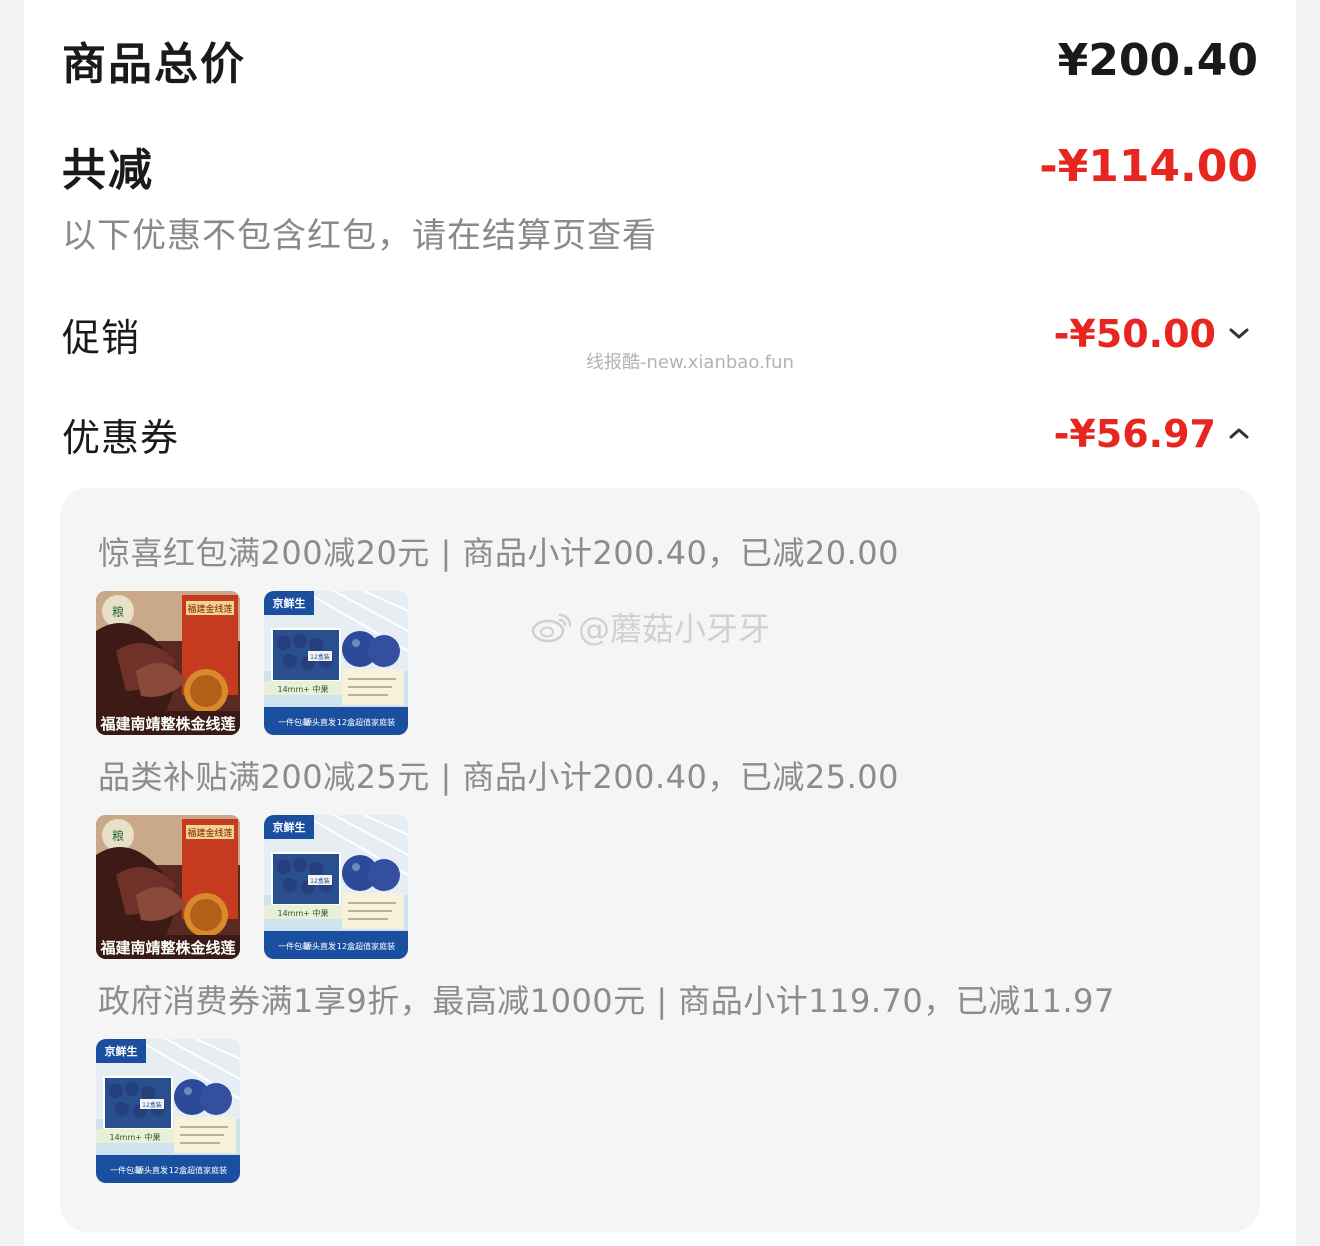  What do you see at coordinates (674, 629) in the screenshot?
I see `user-watermark-text: @蘑菇小牙牙` at bounding box center [674, 629].